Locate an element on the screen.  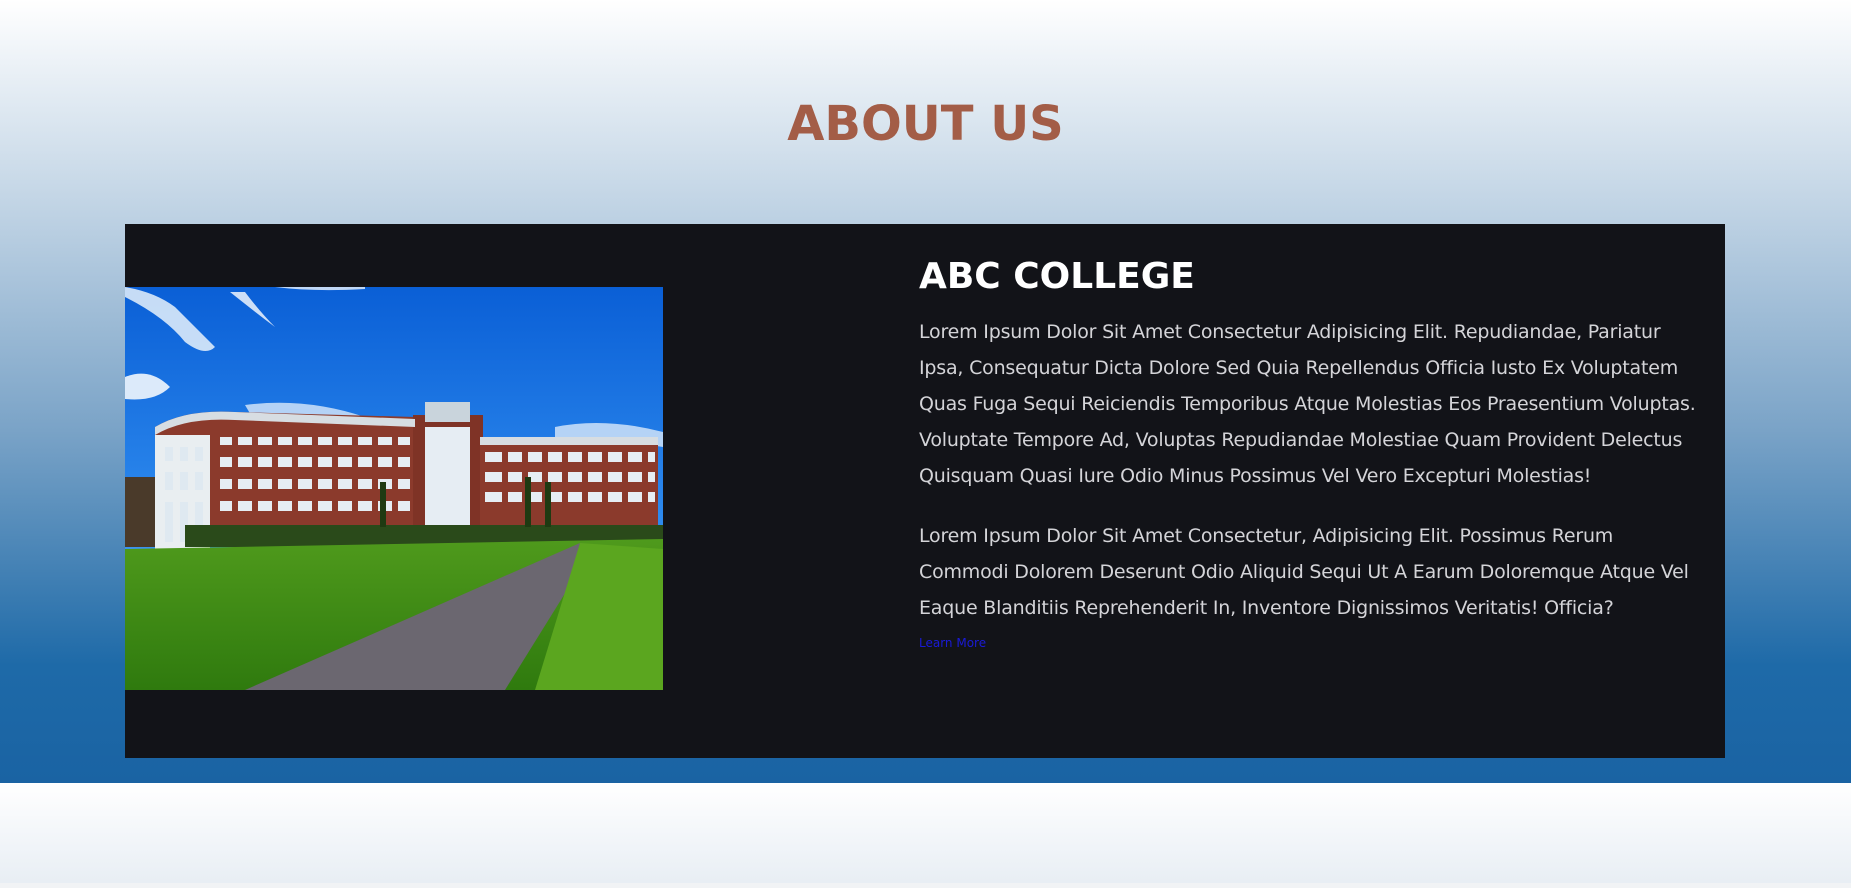
divider is located at coordinates (925, 885).